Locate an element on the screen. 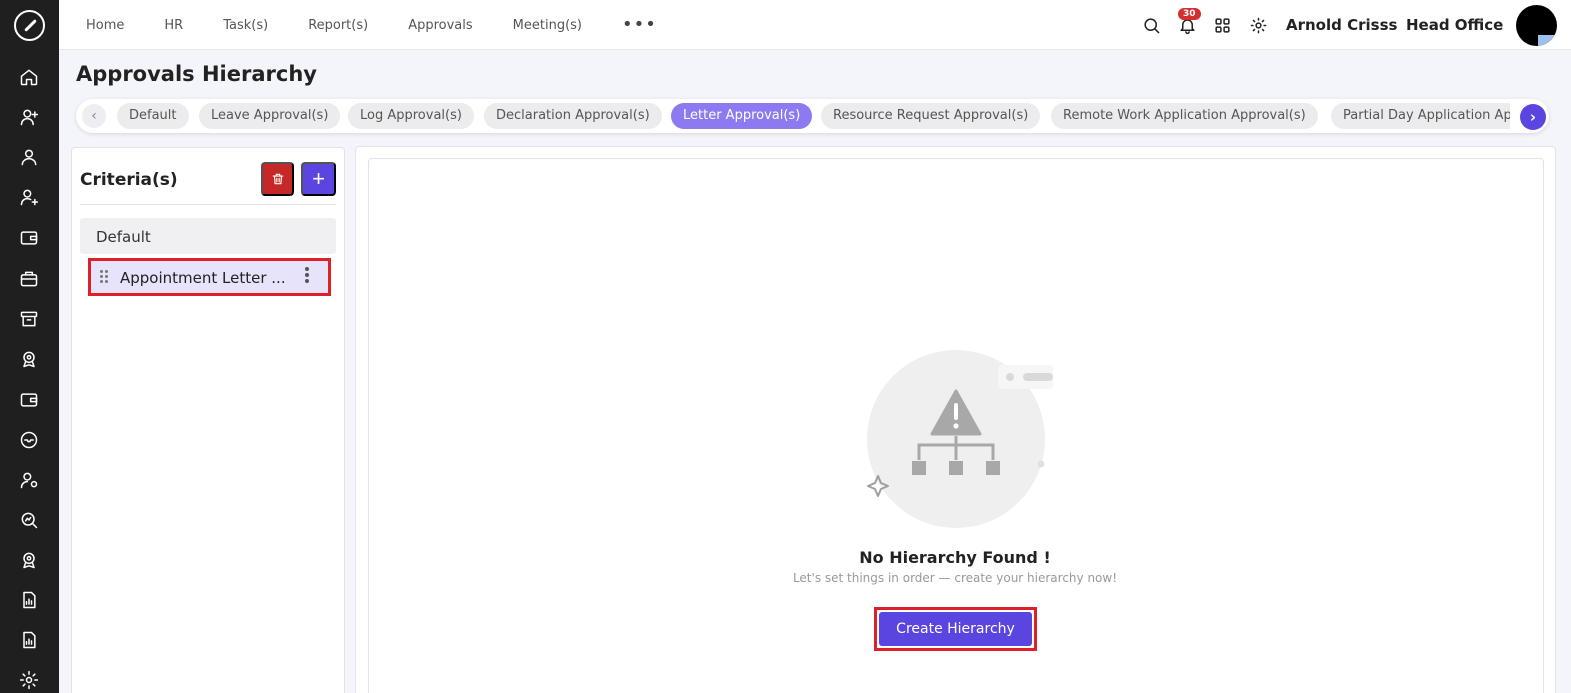  nav-approvals: Approvals is located at coordinates (440, 25).